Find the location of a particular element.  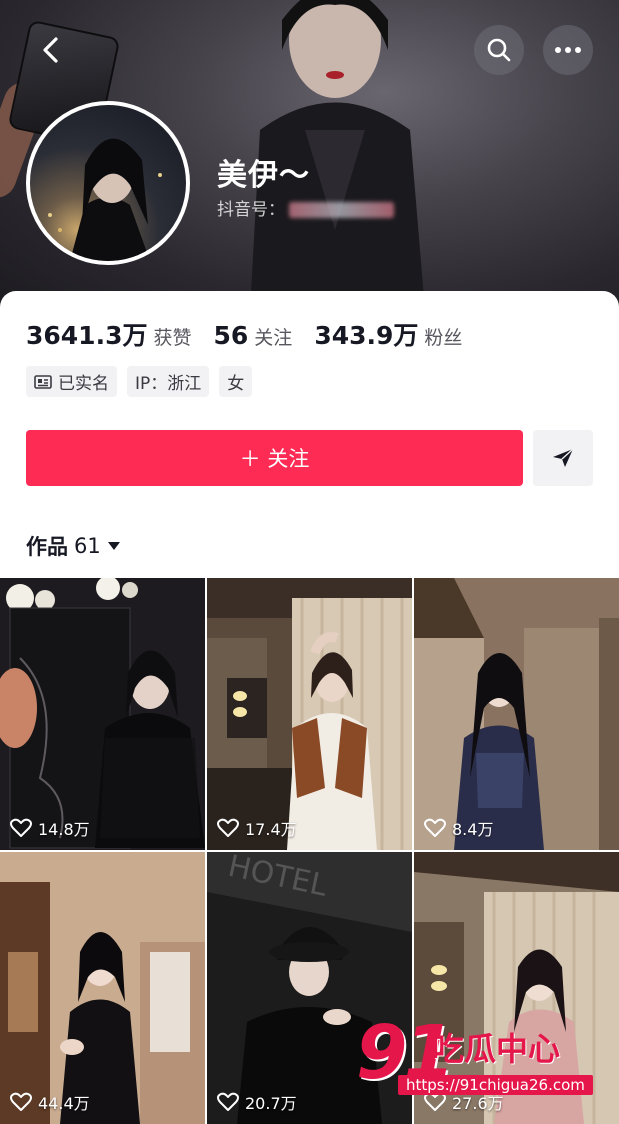

video-likes: 44.4万 is located at coordinates (50, 1102).